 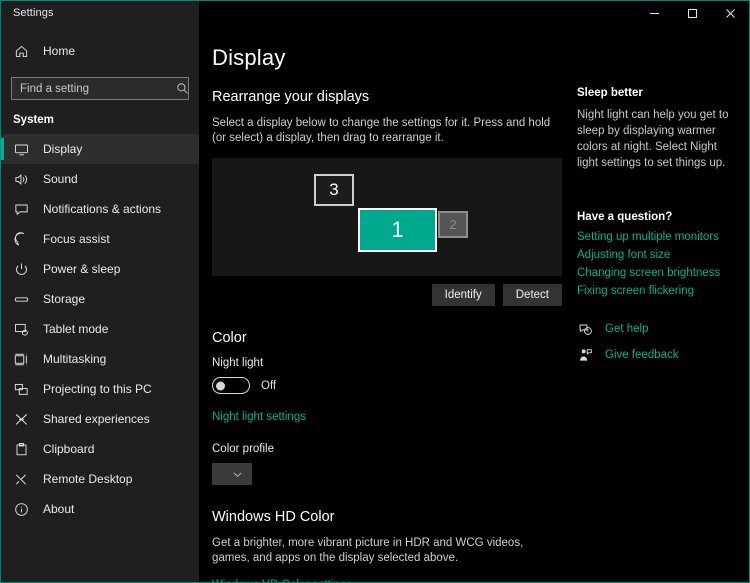 I want to click on sidebar-item-label: Remote Desktop, so click(x=88, y=479).